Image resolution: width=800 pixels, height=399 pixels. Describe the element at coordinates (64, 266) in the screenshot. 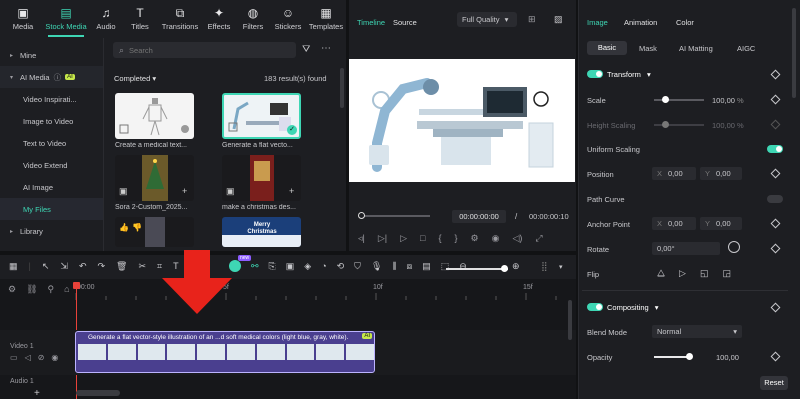

I see `ripple-icon: ⇲` at that location.